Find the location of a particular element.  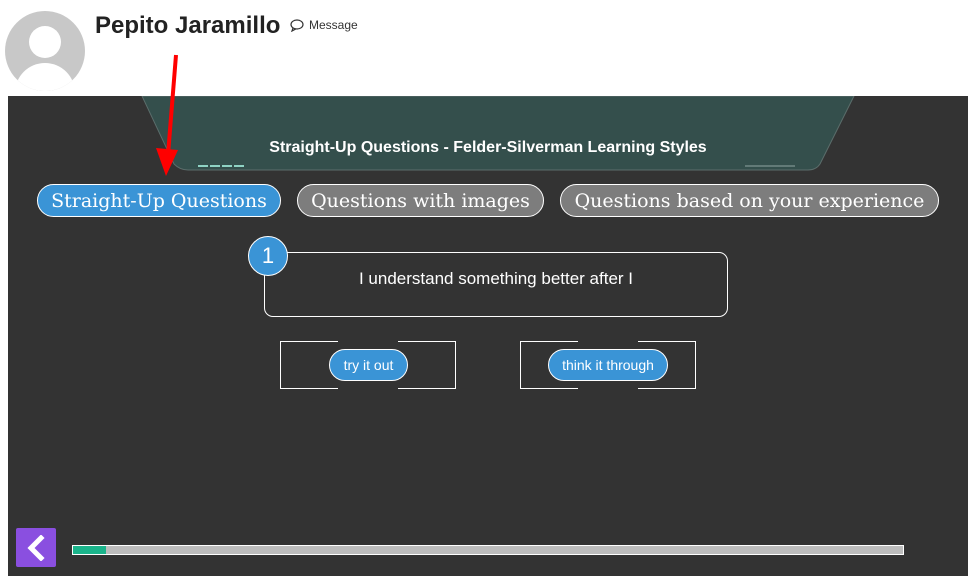

progress-fill is located at coordinates (90, 550).